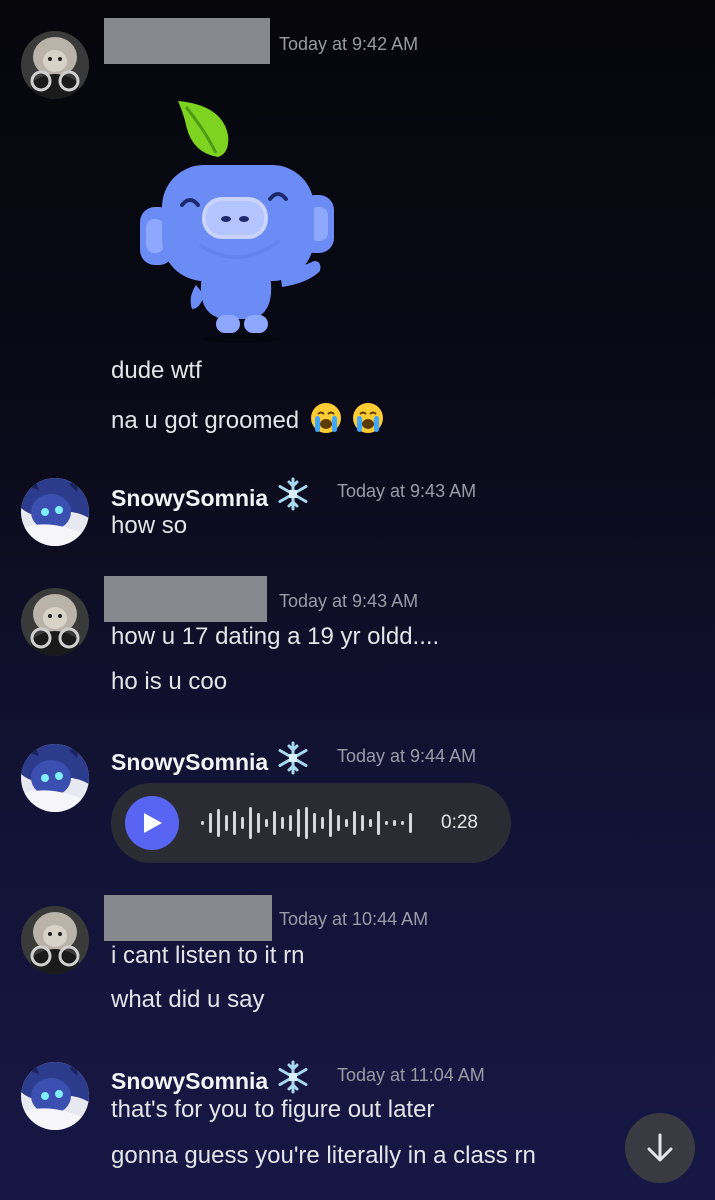 The width and height of the screenshot is (715, 1200). I want to click on message-text: ho is u coo, so click(169, 681).